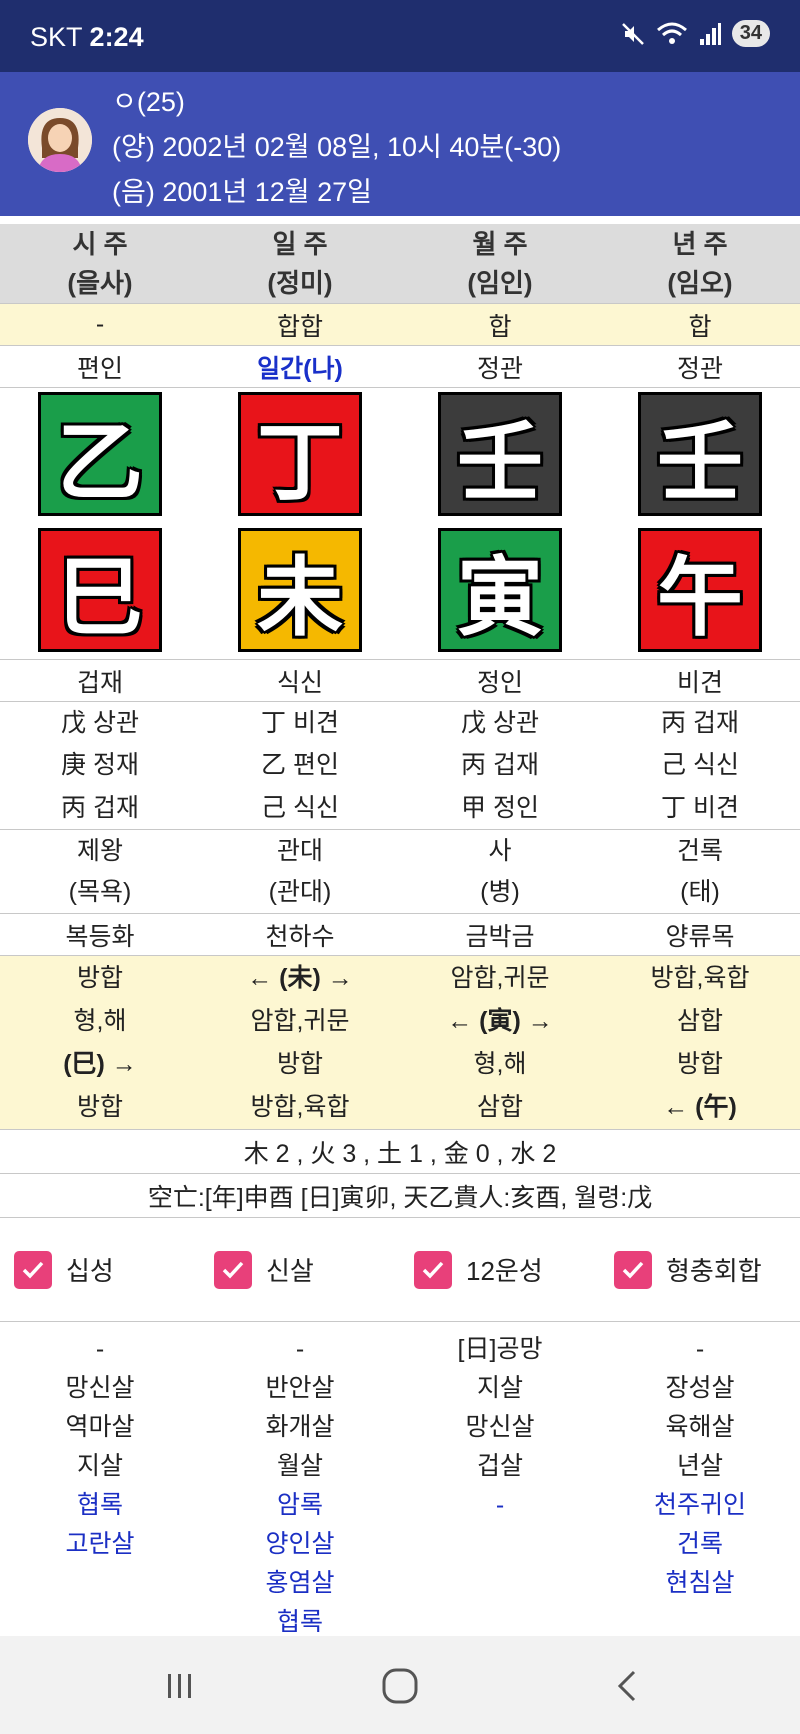 The width and height of the screenshot is (800, 1734). What do you see at coordinates (100, 936) in the screenshot?
I see `napeum-cell: 복등화` at bounding box center [100, 936].